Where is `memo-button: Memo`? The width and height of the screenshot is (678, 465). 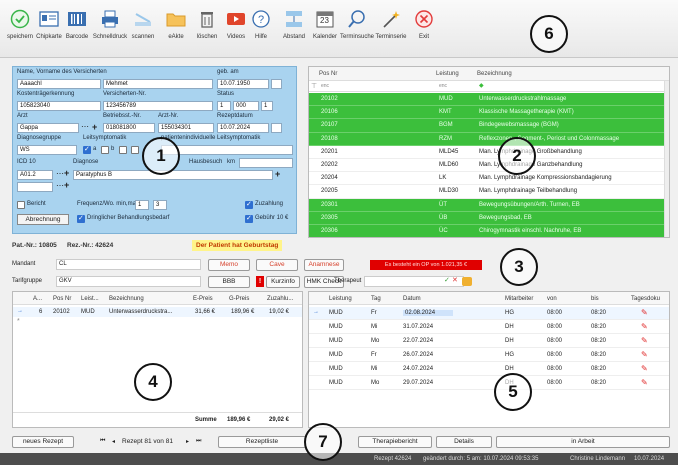
memo-button: Memo is located at coordinates (229, 265).